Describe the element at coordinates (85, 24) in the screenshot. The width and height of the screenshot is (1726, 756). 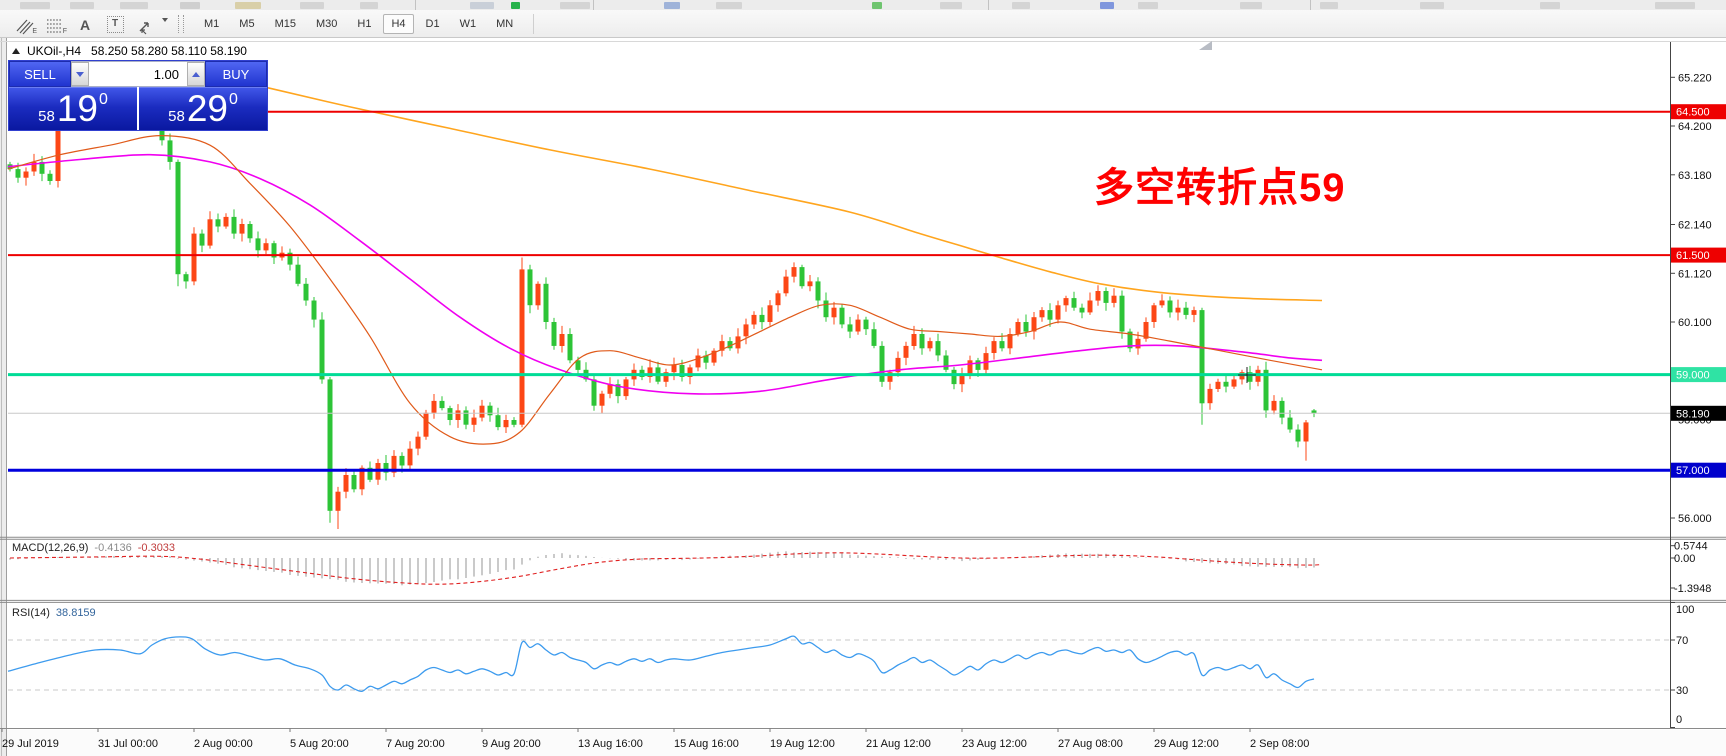
I see `text-icon: A` at that location.